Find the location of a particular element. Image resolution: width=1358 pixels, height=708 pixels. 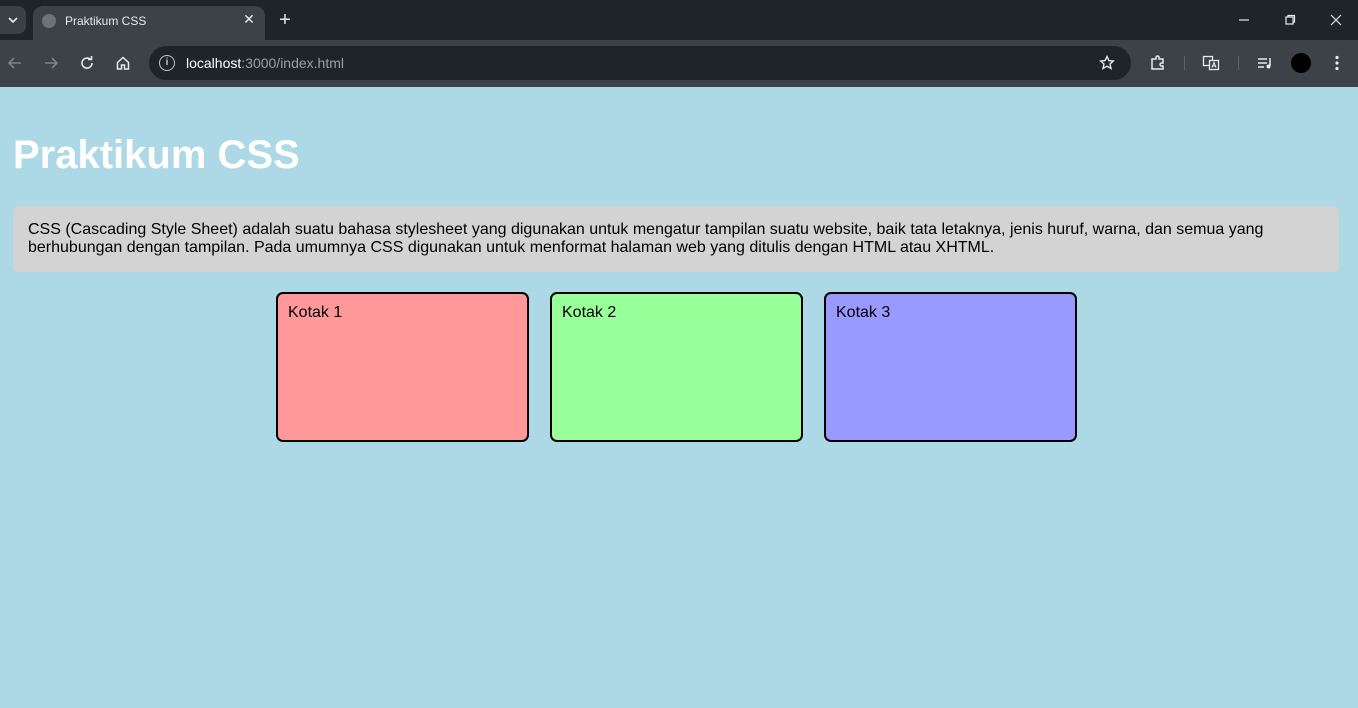

info-icon: i is located at coordinates (167, 63).